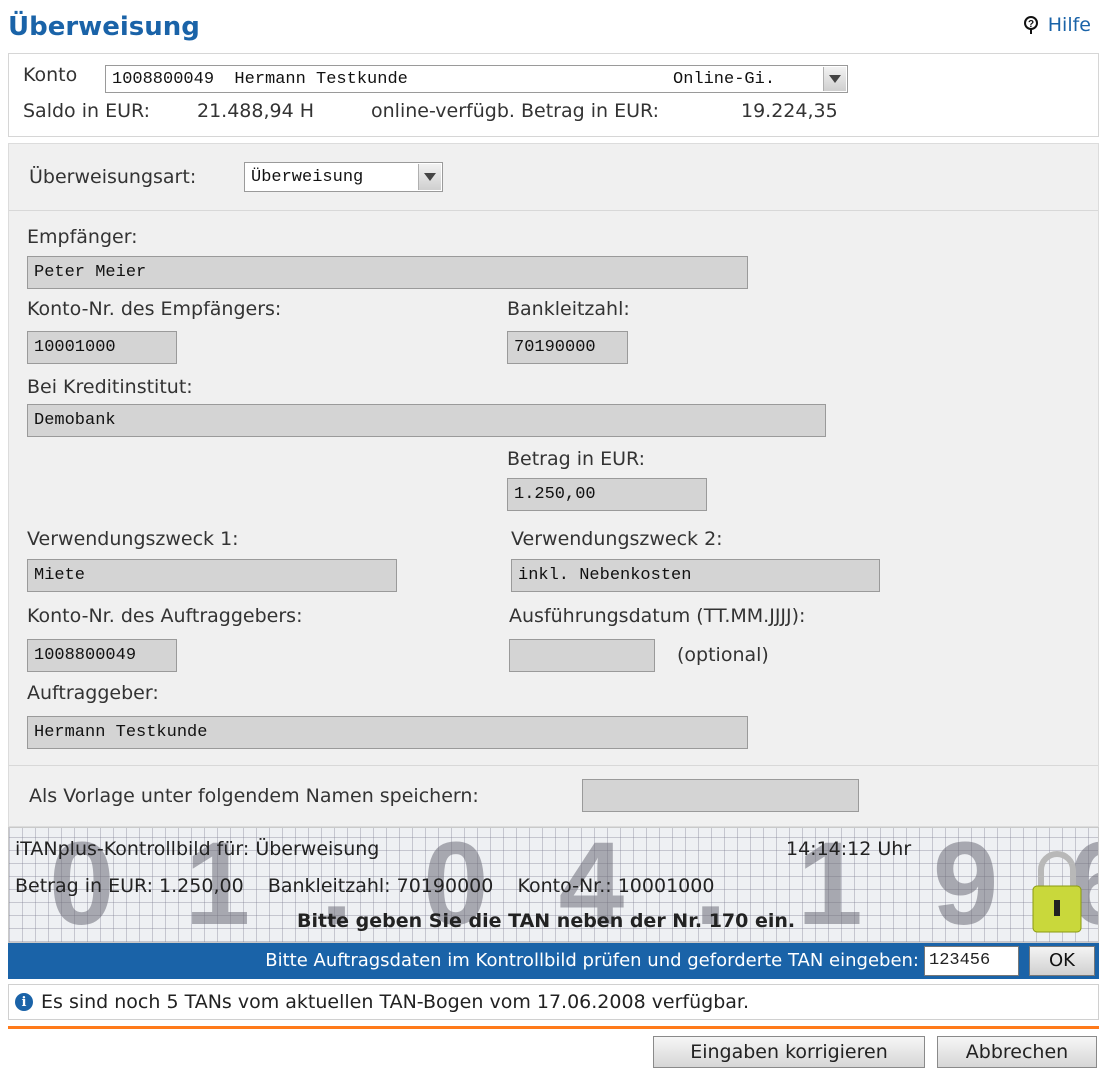 This screenshot has height=1068, width=1101. What do you see at coordinates (24, 1002) in the screenshot?
I see `info-icon: i` at bounding box center [24, 1002].